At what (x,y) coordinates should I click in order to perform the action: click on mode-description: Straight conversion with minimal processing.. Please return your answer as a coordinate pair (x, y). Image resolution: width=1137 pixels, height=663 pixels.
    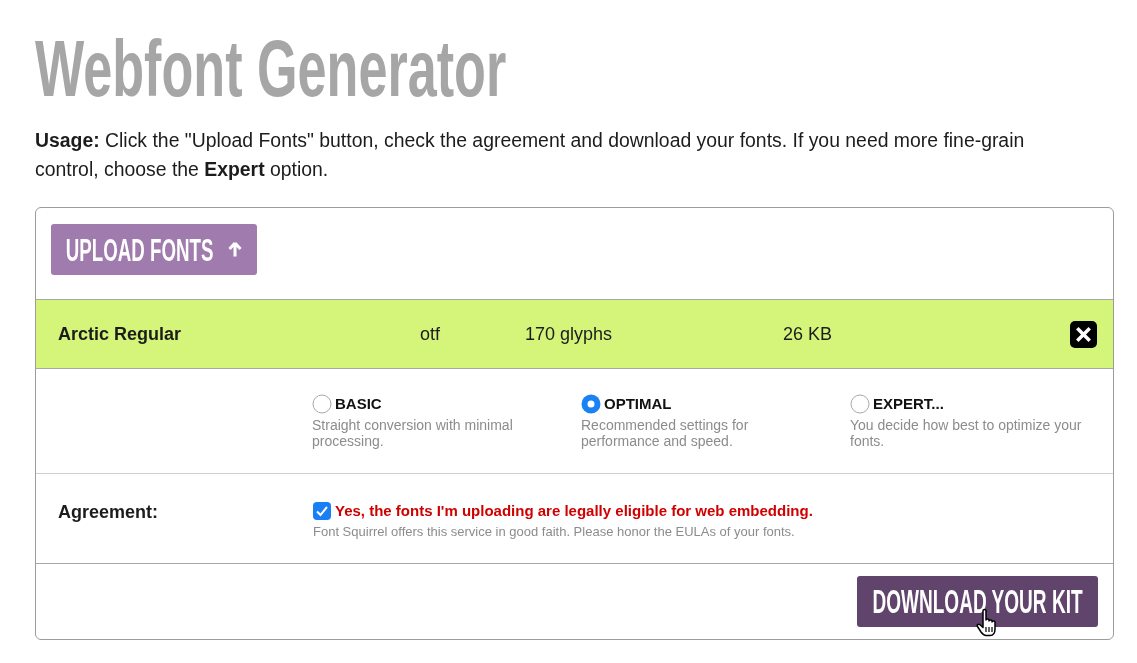
    Looking at the image, I should click on (413, 433).